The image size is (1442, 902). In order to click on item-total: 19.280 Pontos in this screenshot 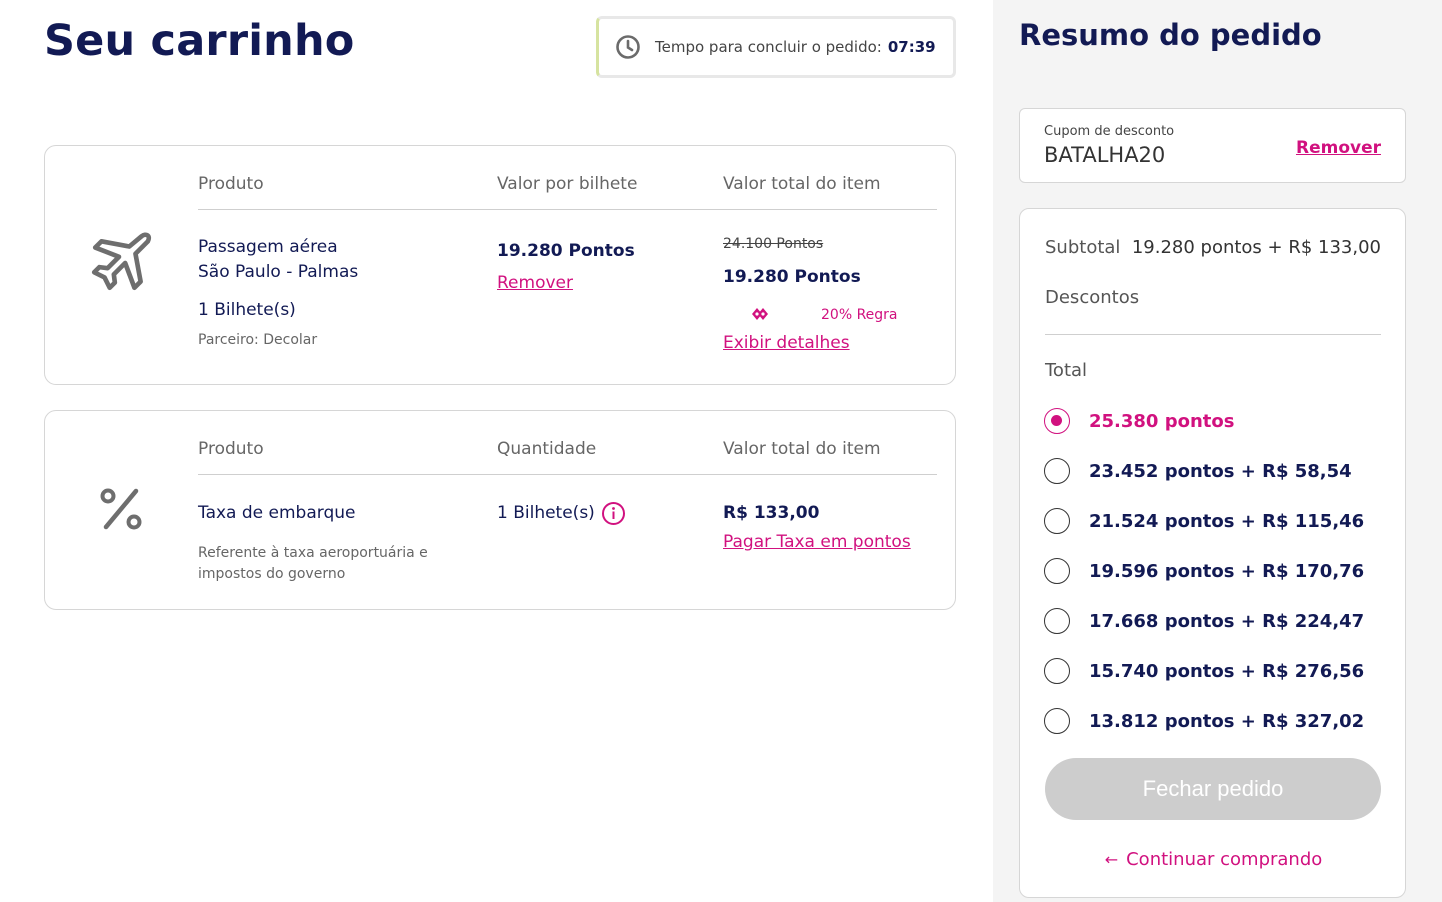, I will do `click(792, 277)`.